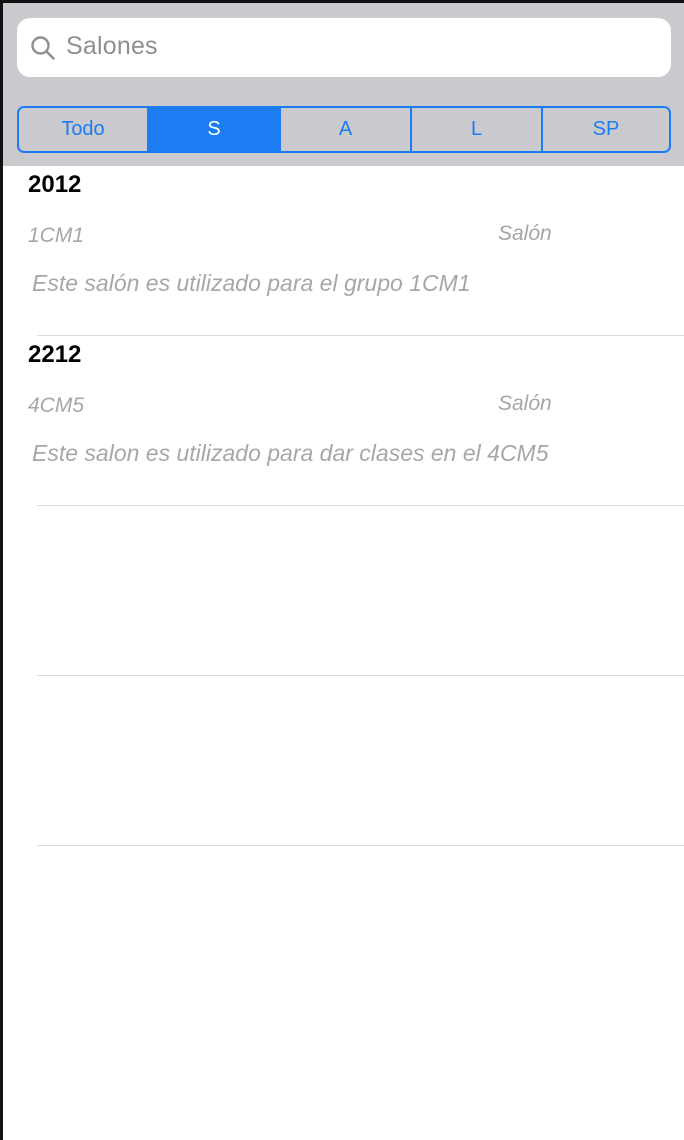  Describe the element at coordinates (343, 84) in the screenshot. I see `search-bar-container: Salones Todo S A L SP` at that location.